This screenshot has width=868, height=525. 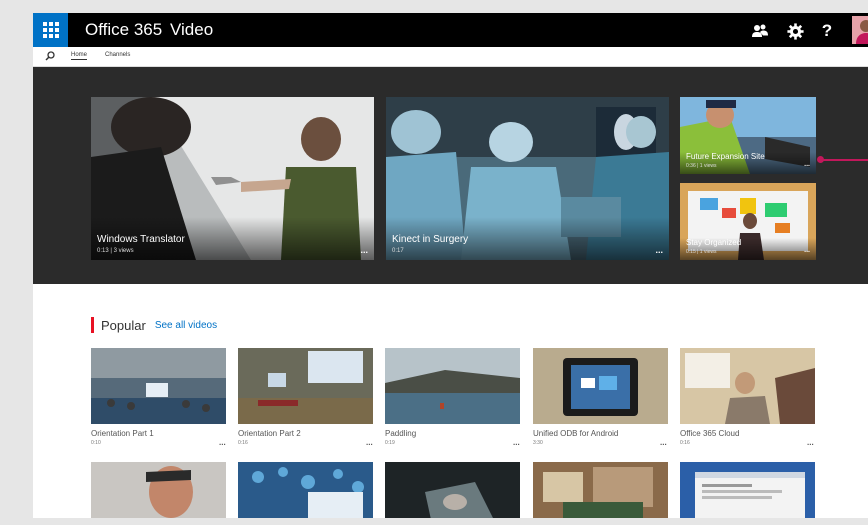 What do you see at coordinates (701, 252) in the screenshot?
I see `tile-meta: 0:15 | 1 views` at bounding box center [701, 252].